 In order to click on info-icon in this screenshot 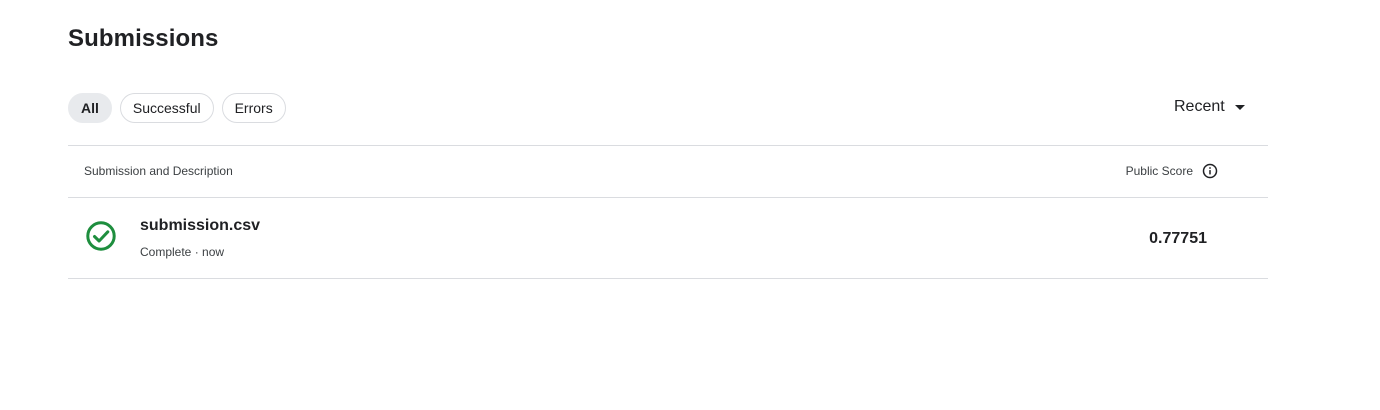, I will do `click(1210, 171)`.